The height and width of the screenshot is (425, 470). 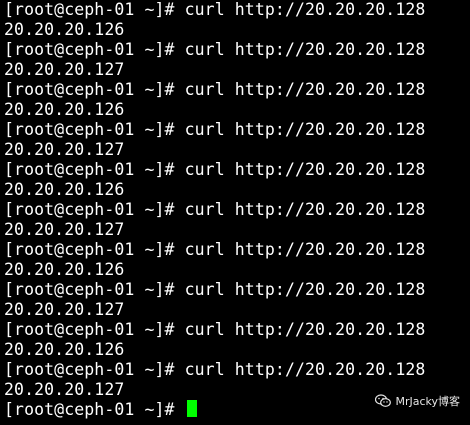 What do you see at coordinates (94, 409) in the screenshot?
I see `terminal-prompt: [root@ceph-01 ~]#` at bounding box center [94, 409].